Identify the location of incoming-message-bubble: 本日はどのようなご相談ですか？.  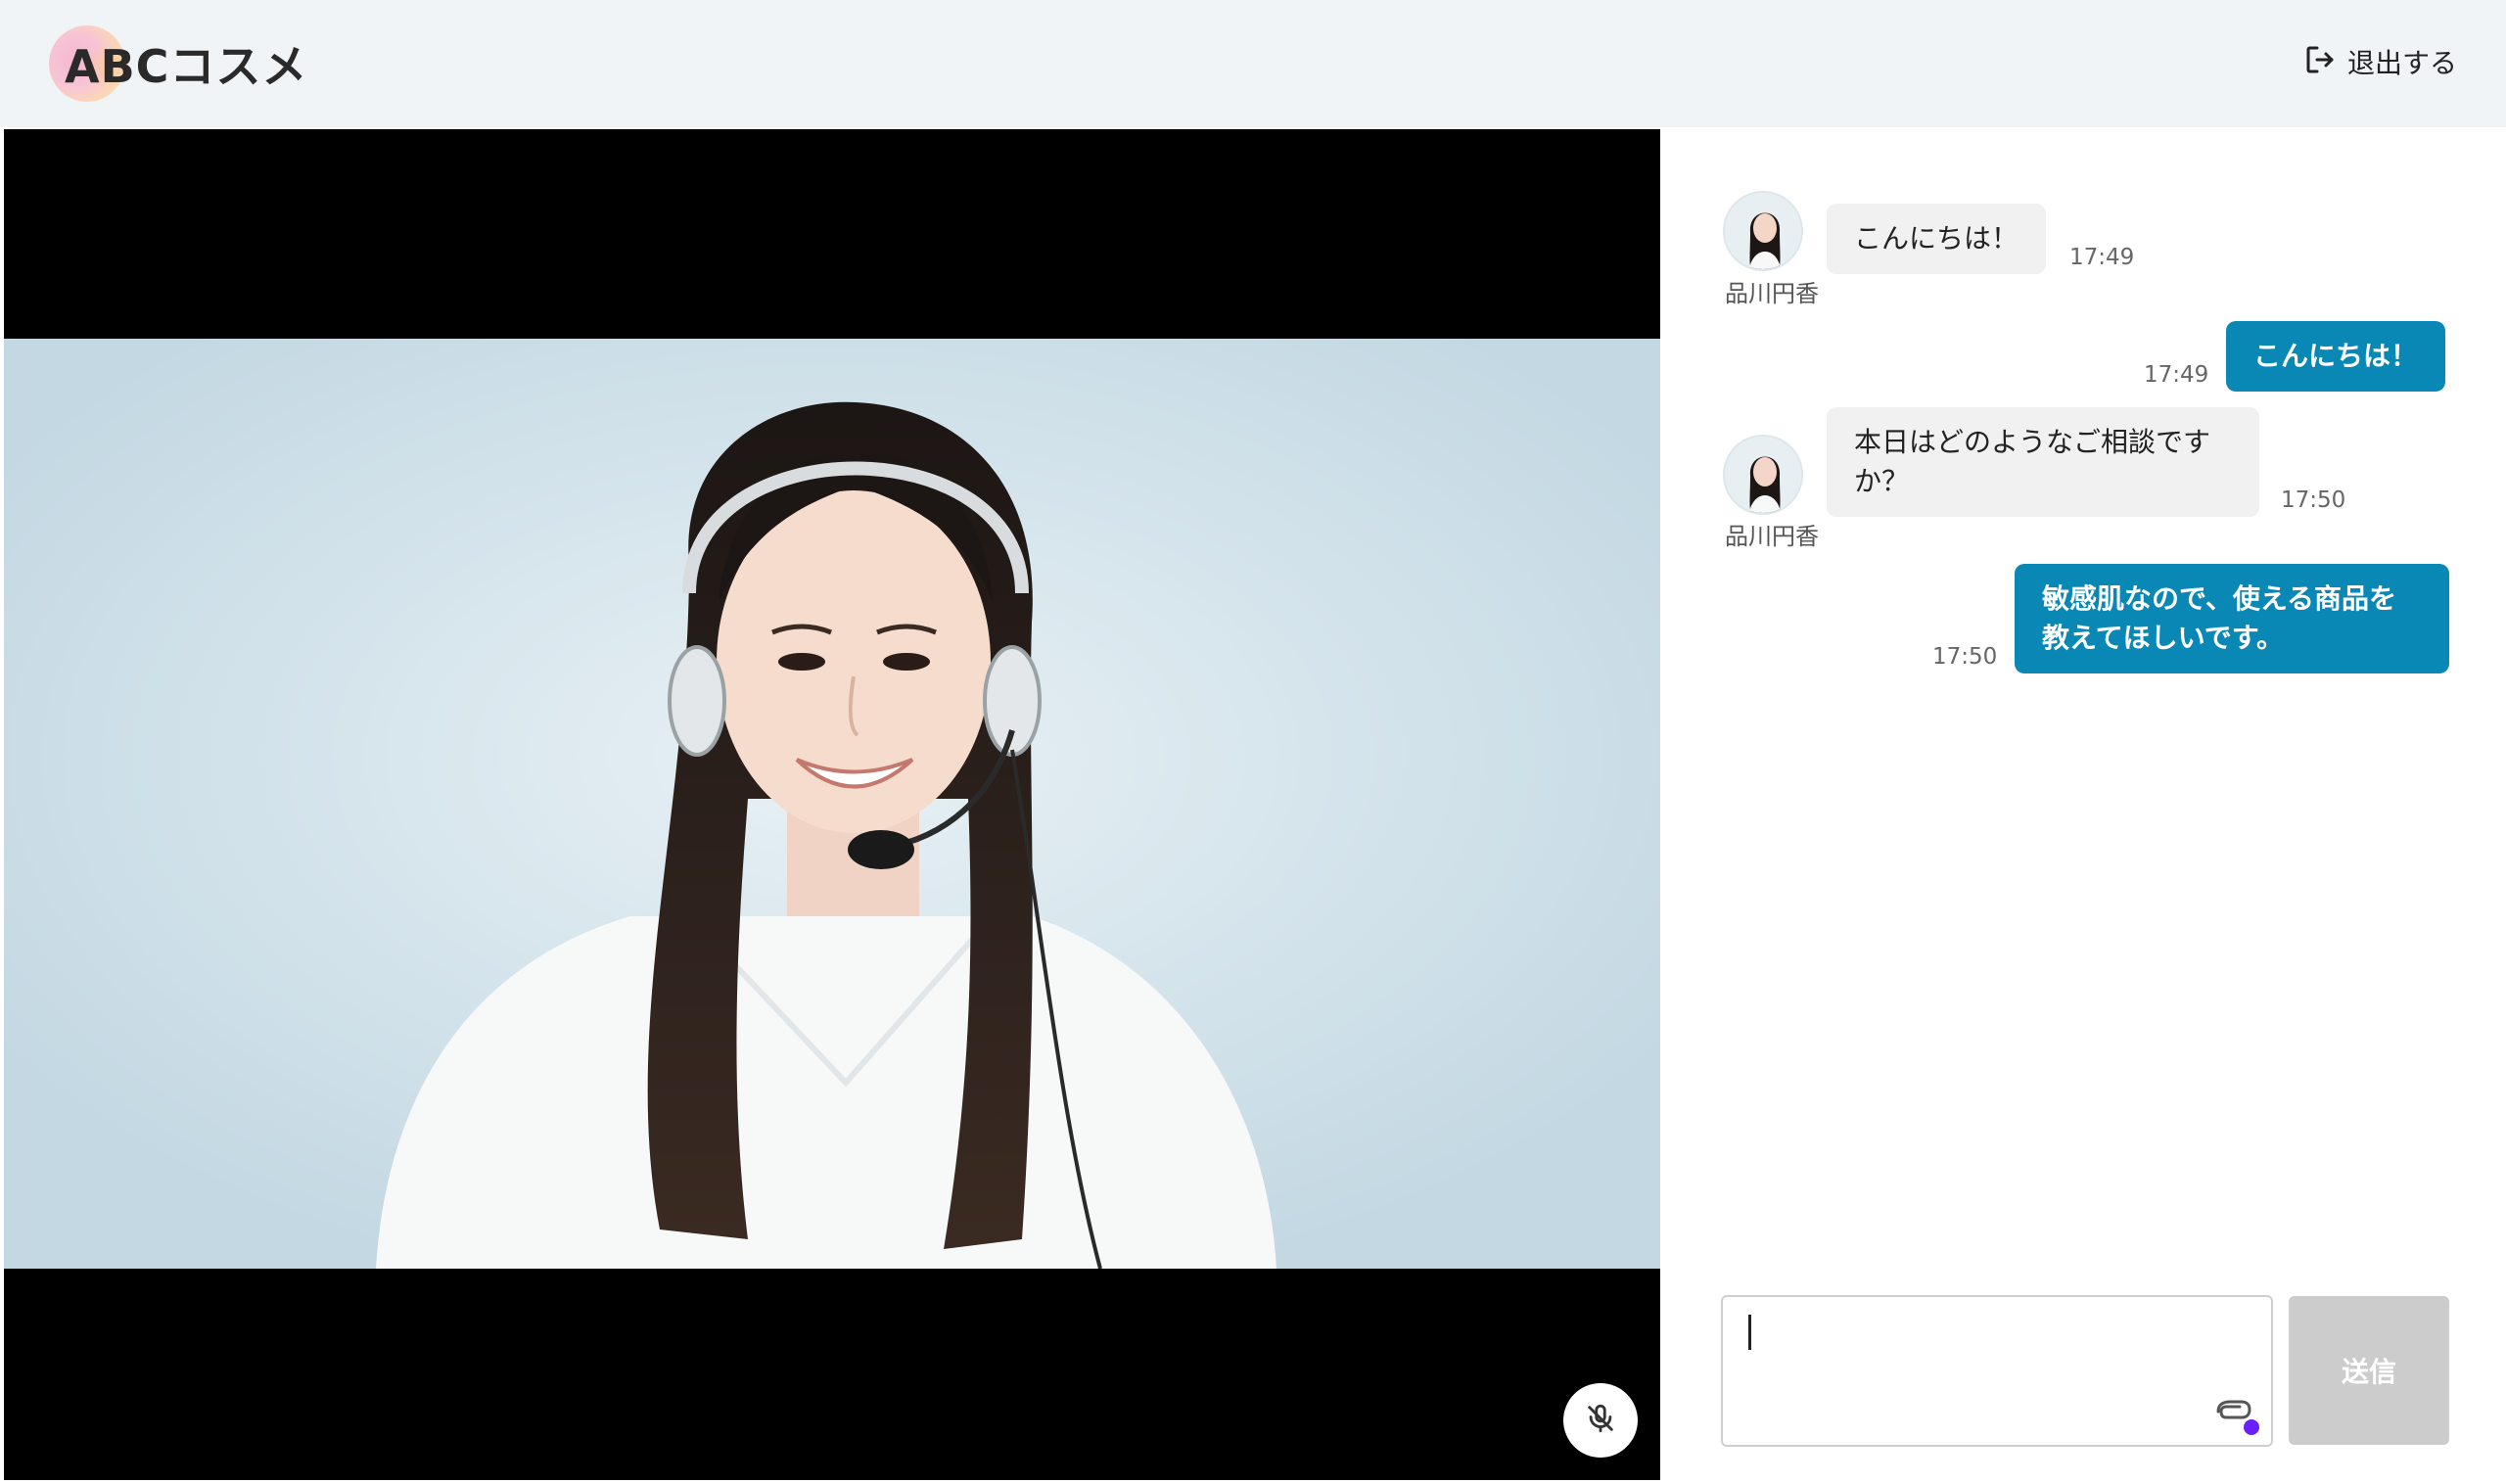
(2043, 462).